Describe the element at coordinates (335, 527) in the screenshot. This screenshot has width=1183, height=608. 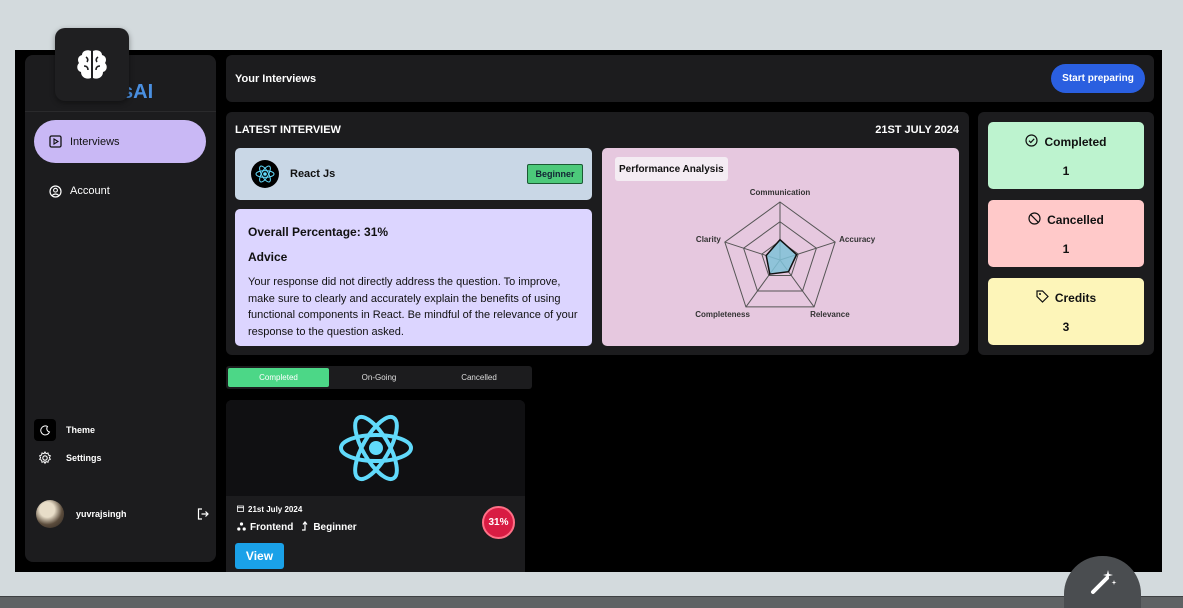
I see `interview-level: Beginner` at that location.